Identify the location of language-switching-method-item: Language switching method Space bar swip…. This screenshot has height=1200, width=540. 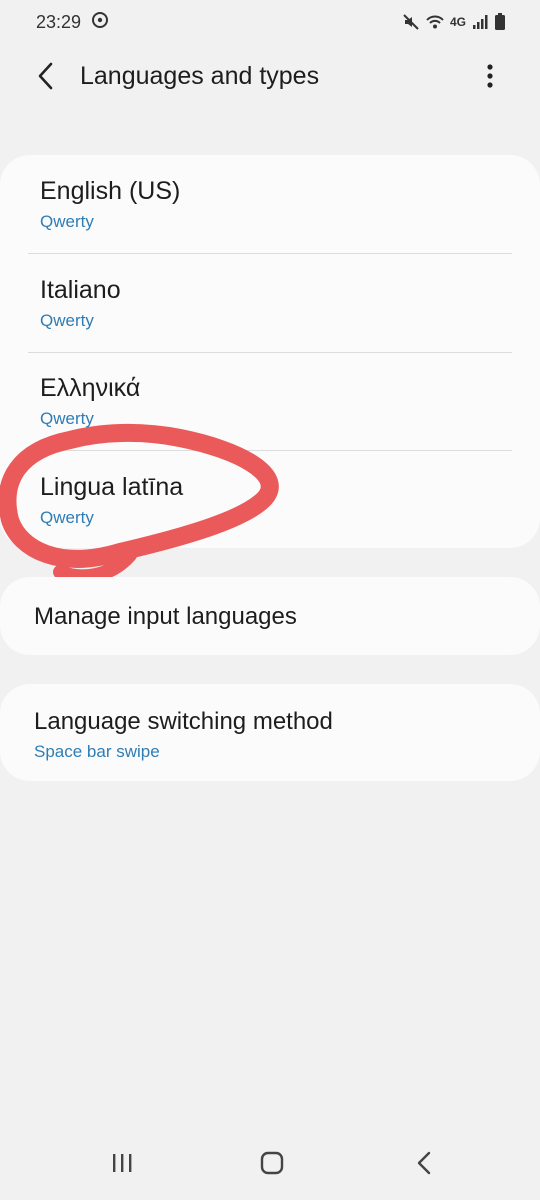
(270, 732).